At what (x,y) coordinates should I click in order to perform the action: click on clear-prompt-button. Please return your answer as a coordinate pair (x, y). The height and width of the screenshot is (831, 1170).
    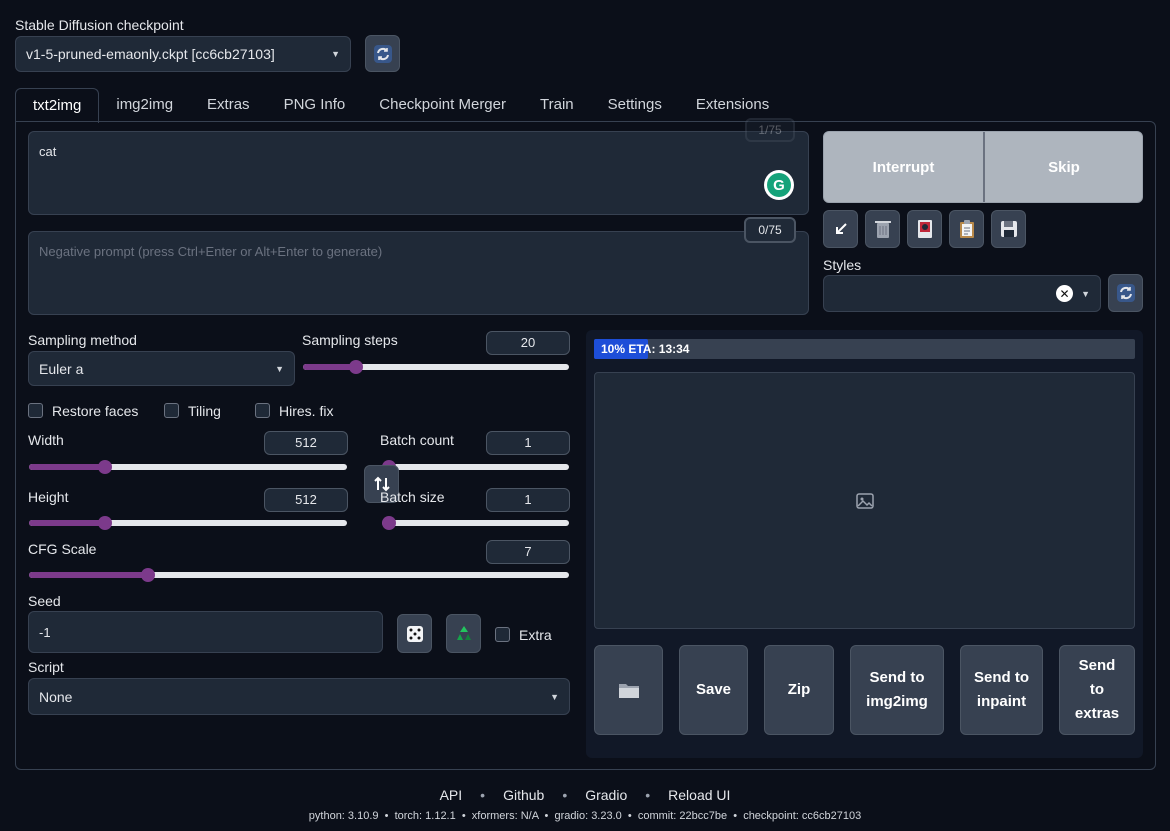
    Looking at the image, I should click on (882, 229).